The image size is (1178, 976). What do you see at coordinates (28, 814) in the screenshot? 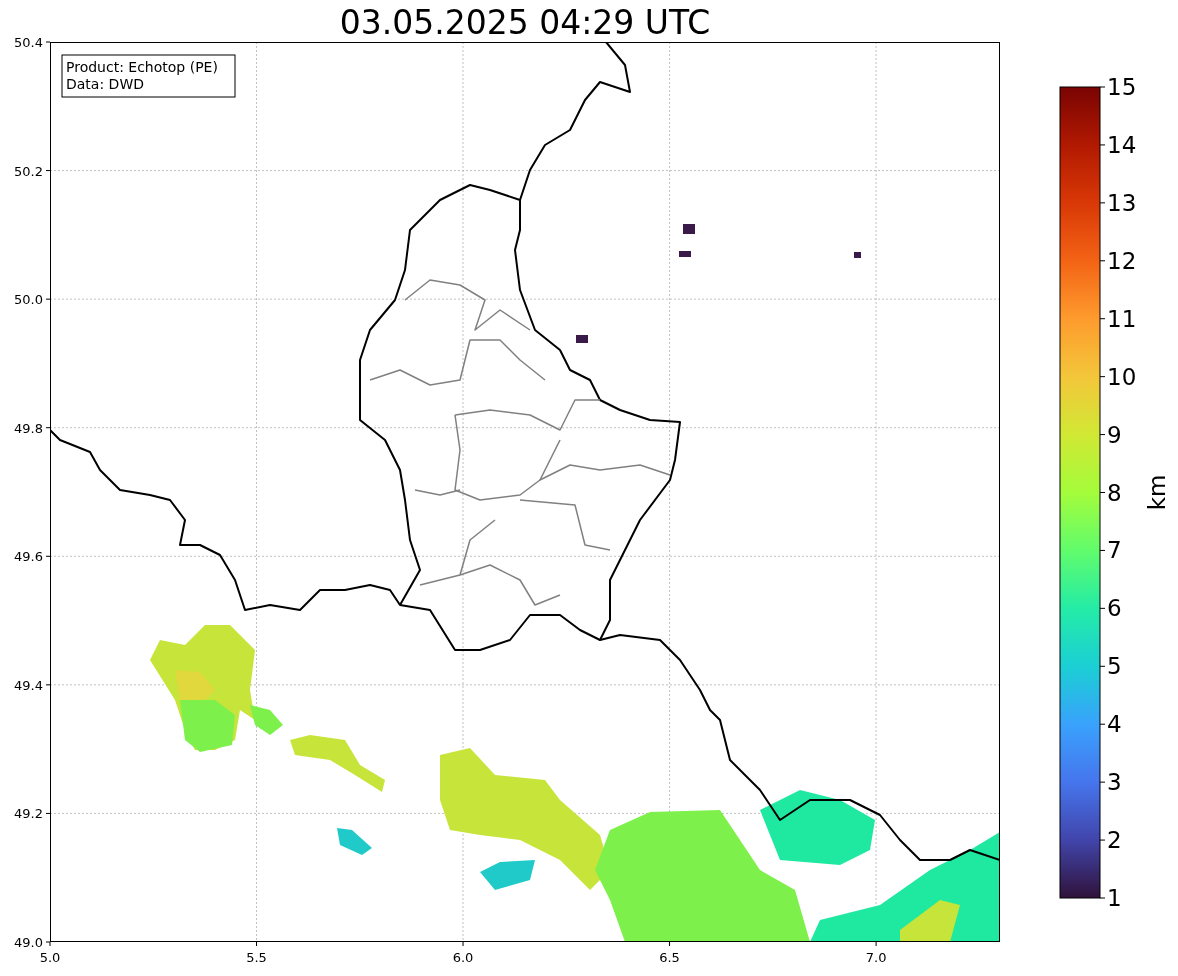
I see `axis-tick-label: 49.2` at bounding box center [28, 814].